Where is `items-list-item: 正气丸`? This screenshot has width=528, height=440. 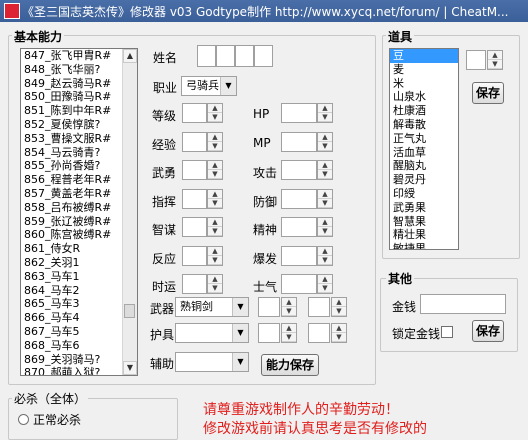 items-list-item: 正气丸 is located at coordinates (424, 139).